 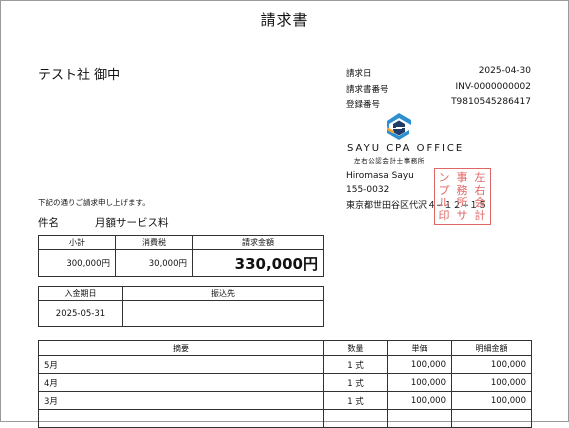 What do you see at coordinates (80, 293) in the screenshot?
I see `due-date-header: 入金期日` at bounding box center [80, 293].